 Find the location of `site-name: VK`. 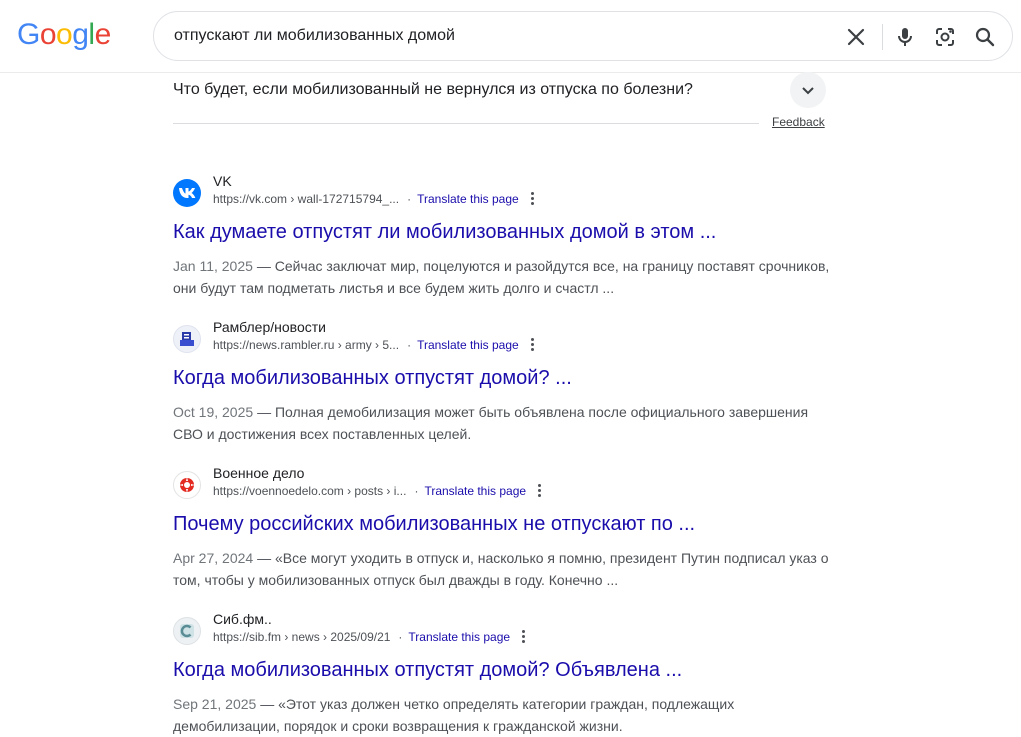

site-name: VK is located at coordinates (222, 181).